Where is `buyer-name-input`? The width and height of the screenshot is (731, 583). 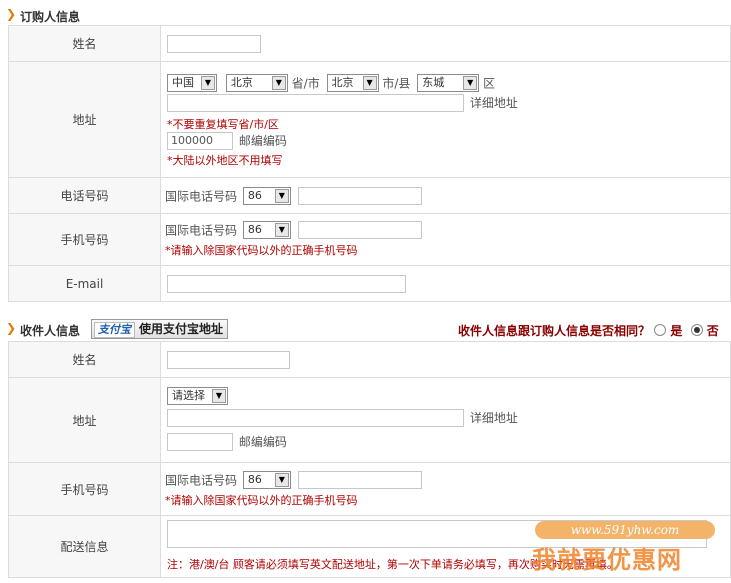
buyer-name-input is located at coordinates (214, 43).